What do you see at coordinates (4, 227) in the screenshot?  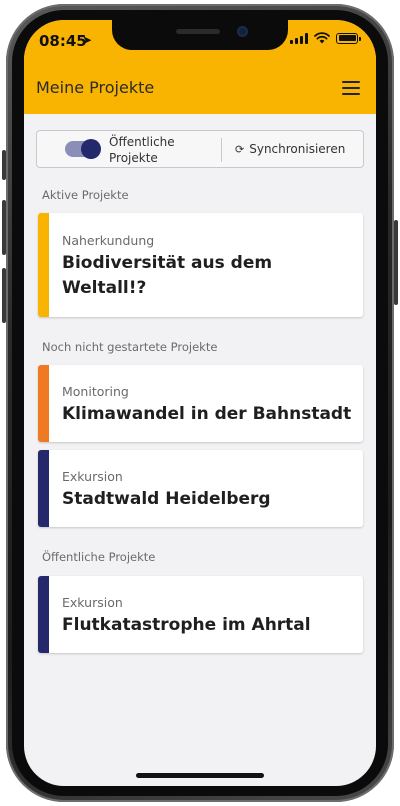 I see `volume-up-button` at bounding box center [4, 227].